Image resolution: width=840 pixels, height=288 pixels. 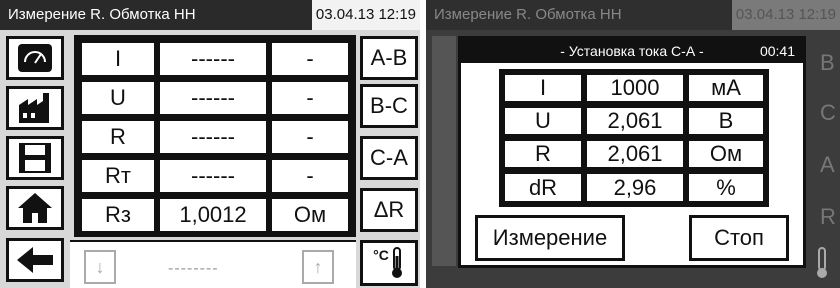 I want to click on up-arrow-icon: ↑, so click(x=318, y=266).